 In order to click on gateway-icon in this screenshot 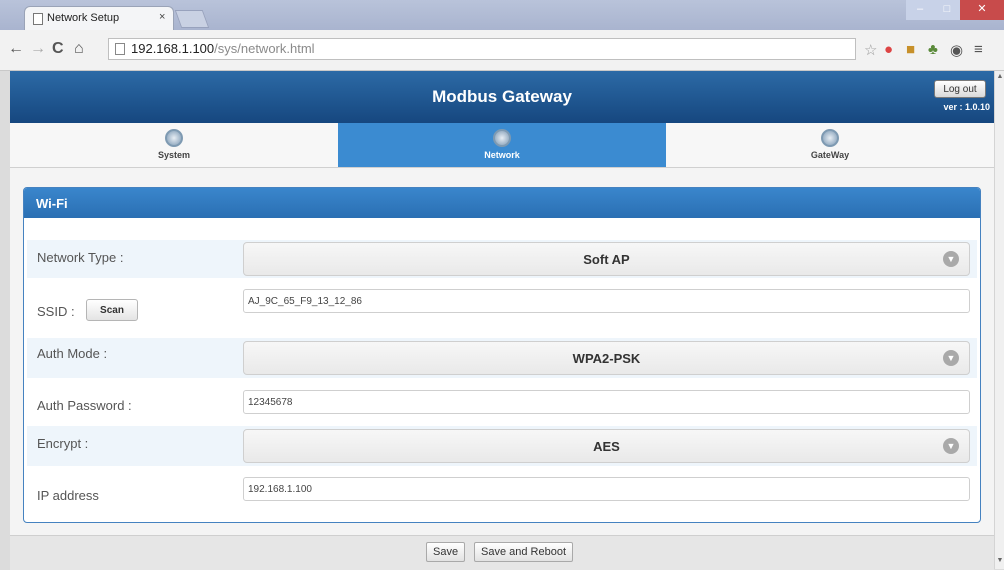, I will do `click(830, 138)`.